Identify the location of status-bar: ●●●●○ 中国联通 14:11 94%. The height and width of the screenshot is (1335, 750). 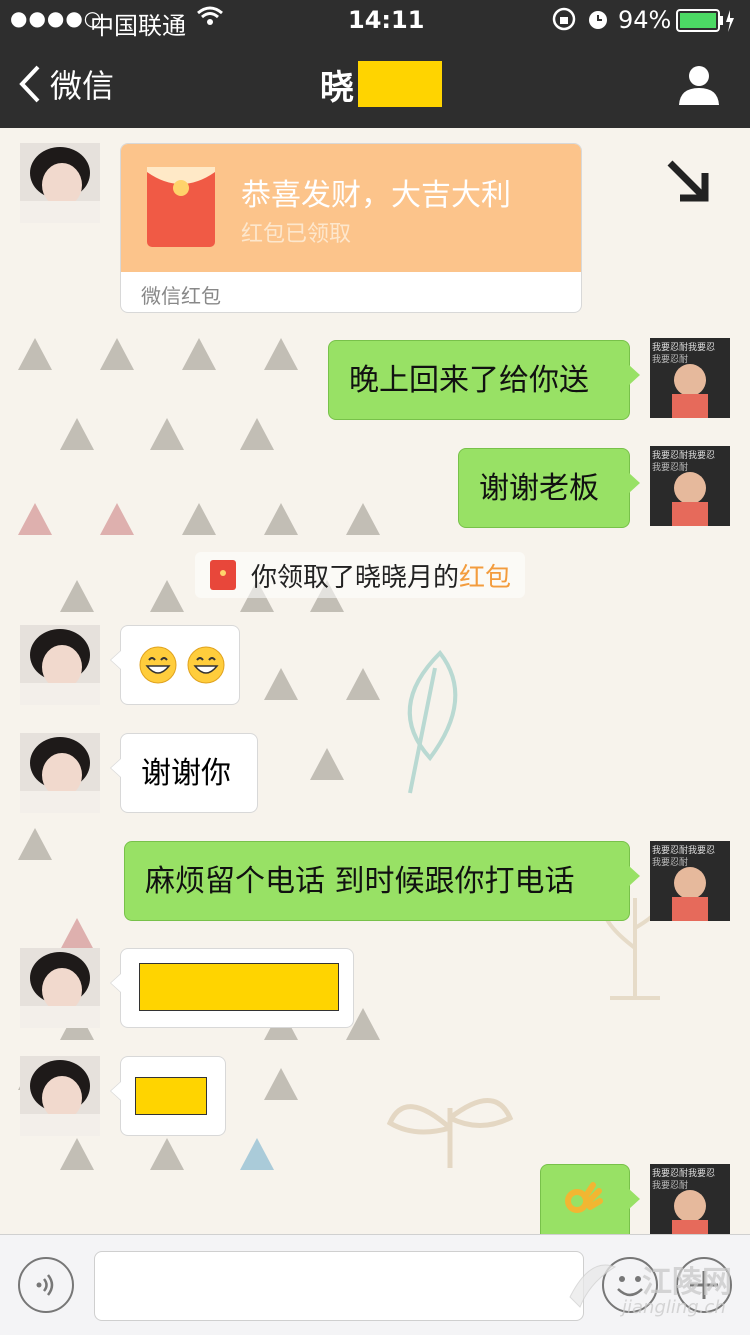
(375, 20).